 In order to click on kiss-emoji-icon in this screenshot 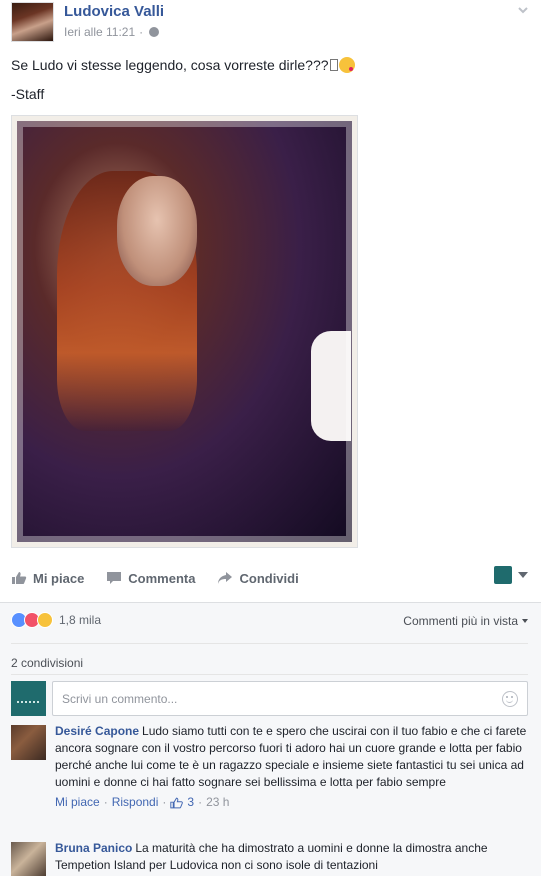, I will do `click(346, 65)`.